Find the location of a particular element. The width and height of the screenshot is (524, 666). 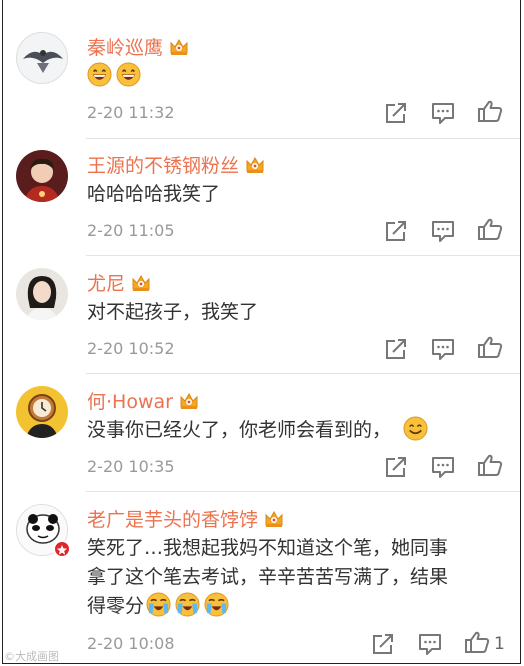

comment-text-content: 没事你已经火了，你老师会看到的， is located at coordinates (239, 430).